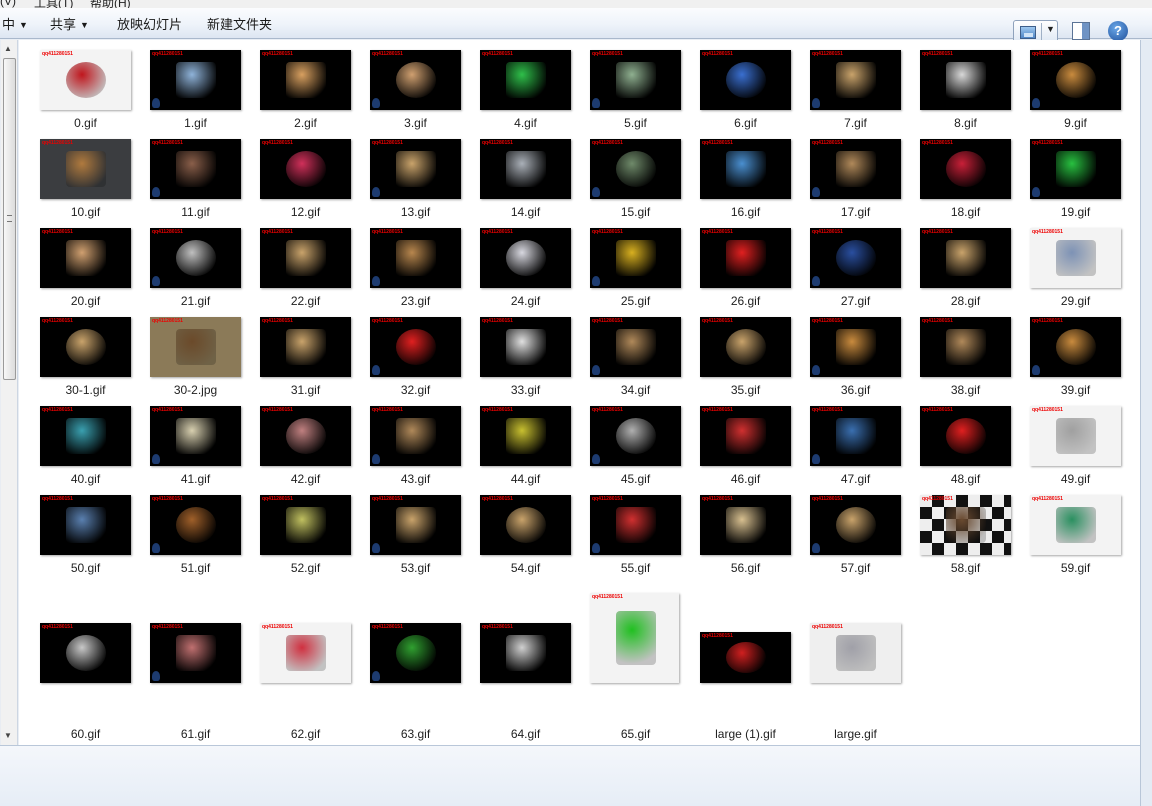 This screenshot has height=806, width=1152. I want to click on file-name-label: 46.gif, so click(745, 479).